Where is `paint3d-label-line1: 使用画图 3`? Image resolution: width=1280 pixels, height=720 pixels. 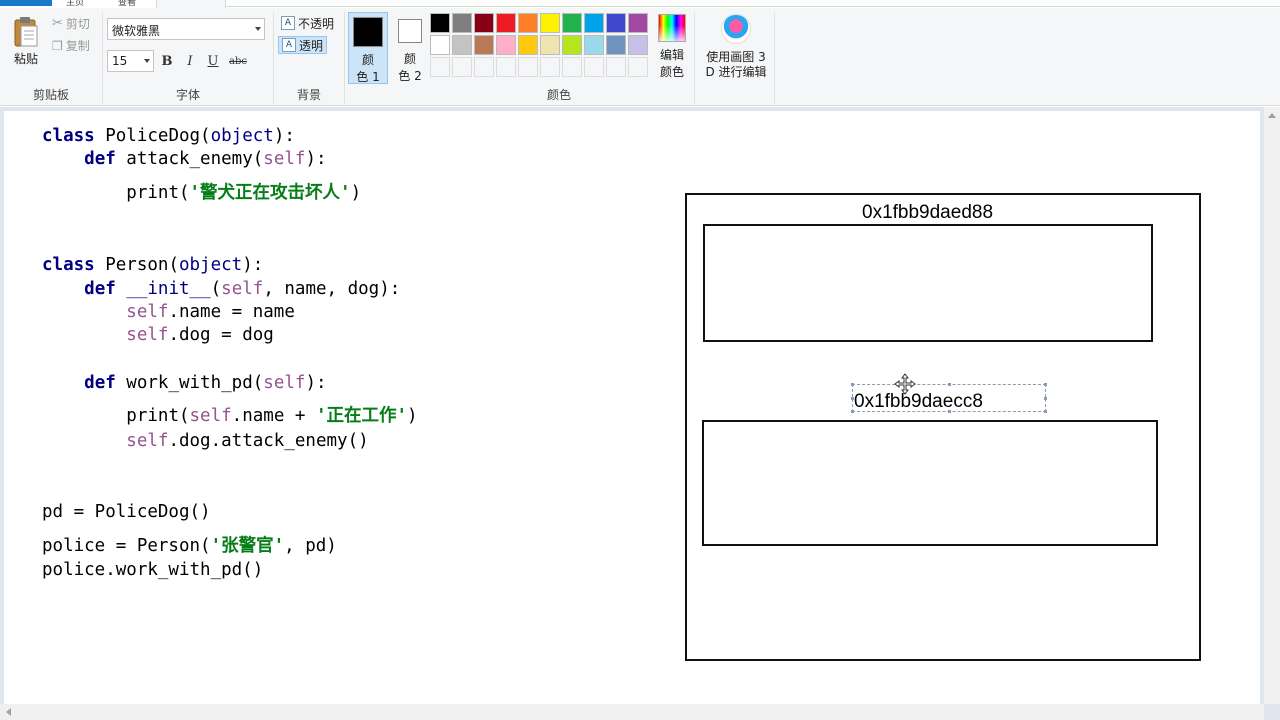
paint3d-label-line1: 使用画图 3 is located at coordinates (736, 57).